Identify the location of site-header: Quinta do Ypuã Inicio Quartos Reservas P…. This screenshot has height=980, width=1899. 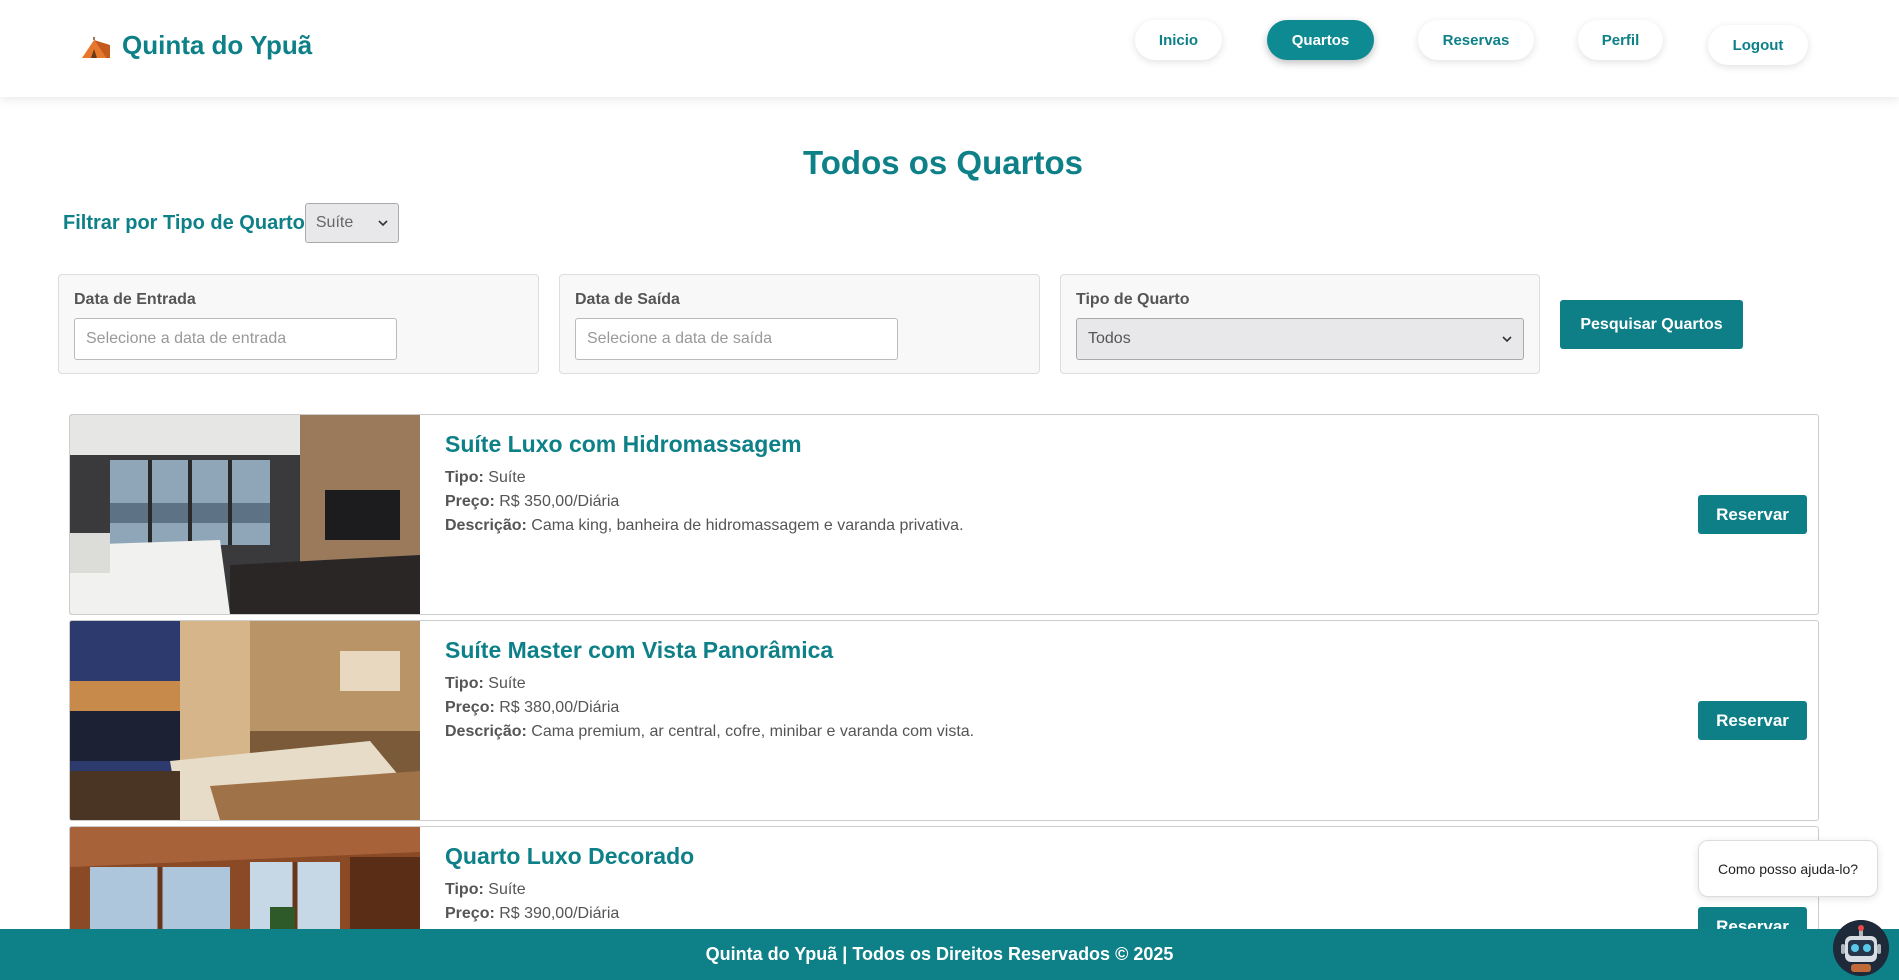
(949, 48).